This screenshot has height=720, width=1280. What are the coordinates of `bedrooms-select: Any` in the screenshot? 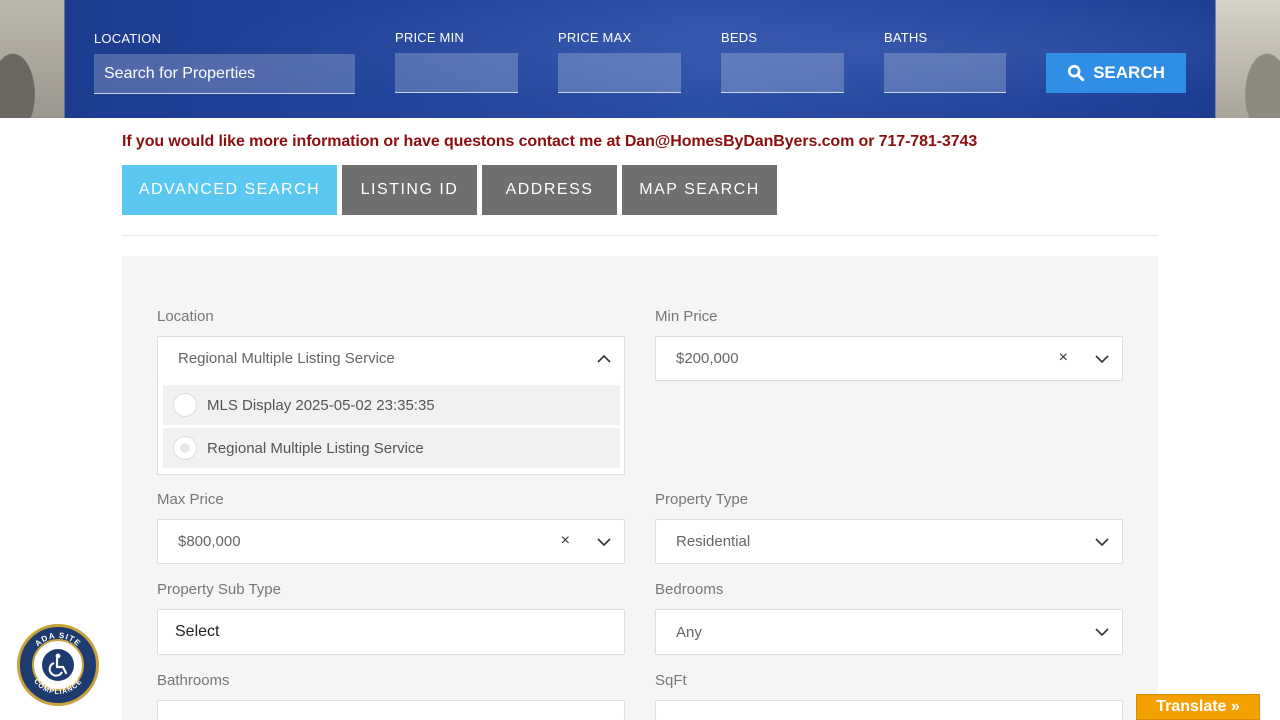 It's located at (889, 632).